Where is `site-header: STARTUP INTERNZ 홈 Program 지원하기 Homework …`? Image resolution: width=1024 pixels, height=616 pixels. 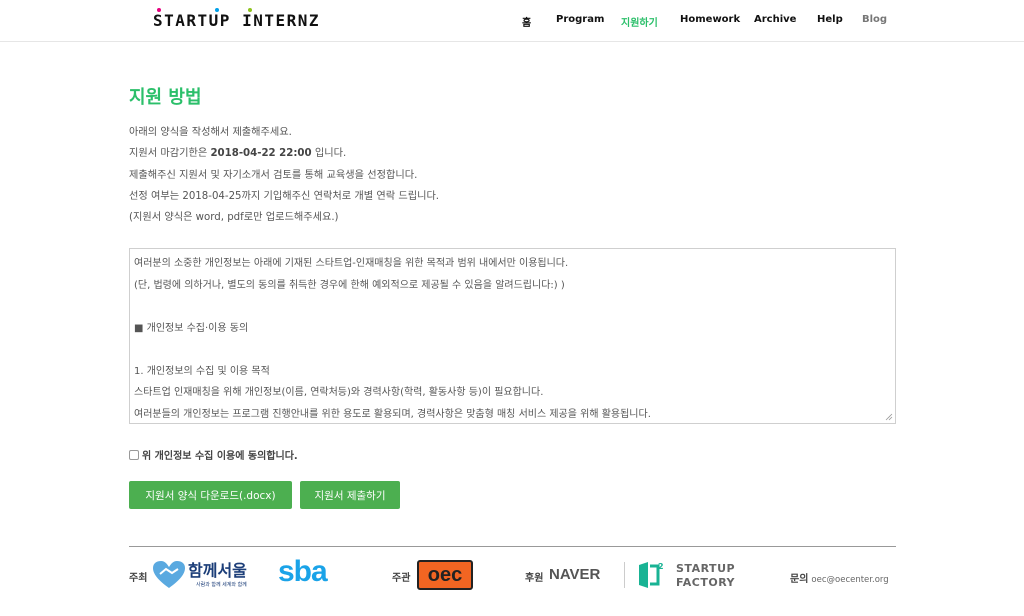 site-header: STARTUP INTERNZ 홈 Program 지원하기 Homework … is located at coordinates (512, 21).